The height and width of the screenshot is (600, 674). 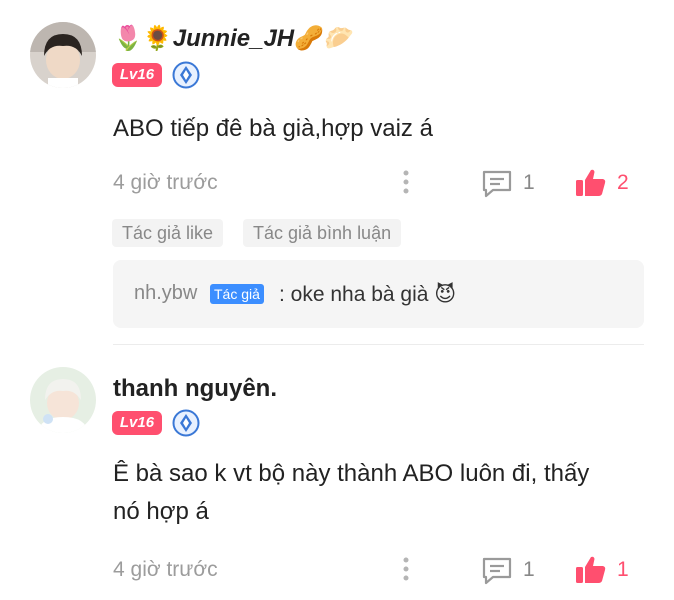 I want to click on author-commented-tag: Tác giả bình luận, so click(x=322, y=233).